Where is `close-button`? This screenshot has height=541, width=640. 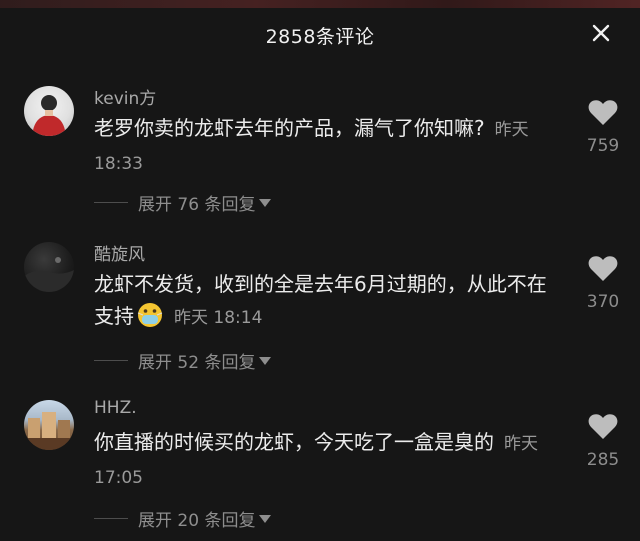 close-button is located at coordinates (601, 33).